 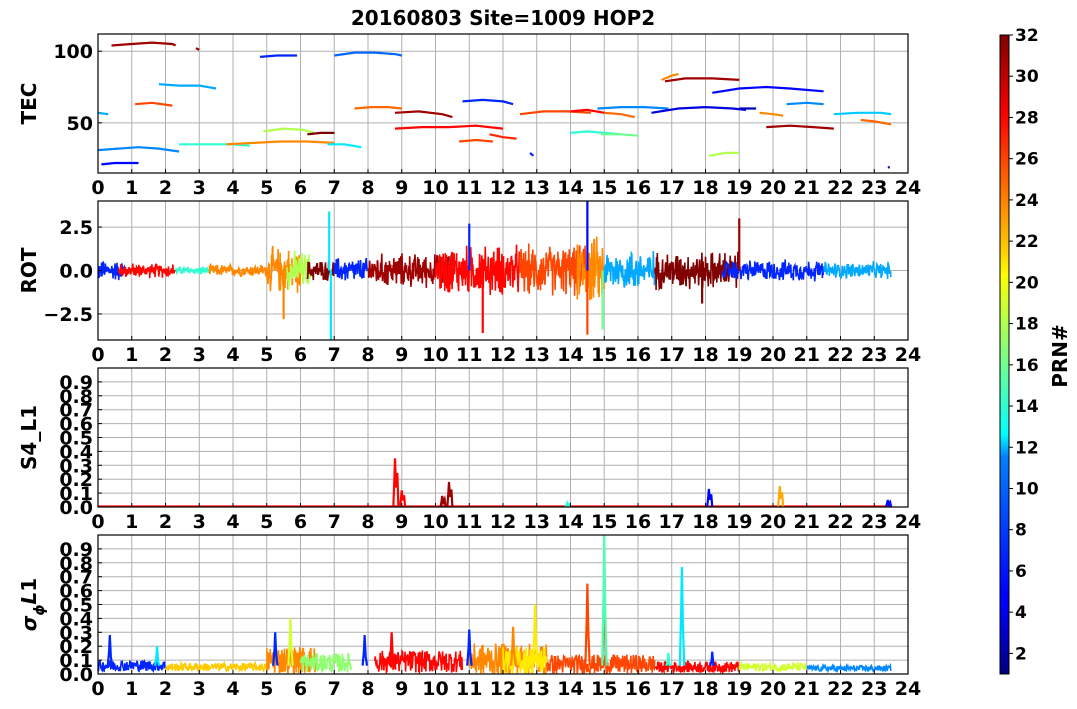 I want to click on x-tick-label: 24, so click(x=908, y=355).